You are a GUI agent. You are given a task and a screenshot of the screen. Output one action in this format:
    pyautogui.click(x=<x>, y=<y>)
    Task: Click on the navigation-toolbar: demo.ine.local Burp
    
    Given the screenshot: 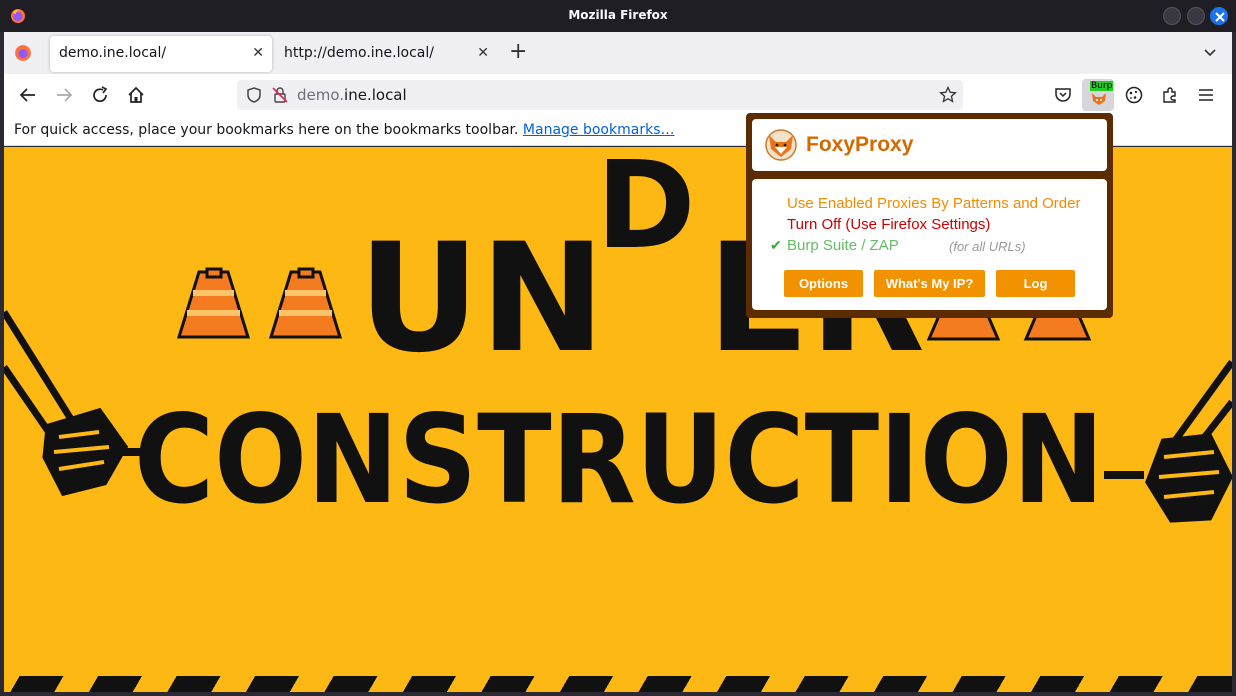 What is the action you would take?
    pyautogui.click(x=618, y=95)
    